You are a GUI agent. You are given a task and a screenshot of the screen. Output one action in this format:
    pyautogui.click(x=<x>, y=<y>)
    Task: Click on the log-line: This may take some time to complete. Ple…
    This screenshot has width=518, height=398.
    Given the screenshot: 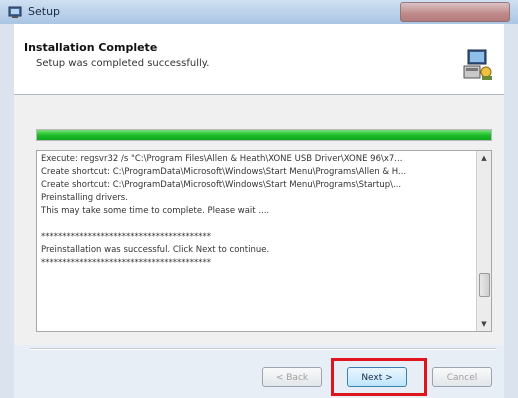 What is the action you would take?
    pyautogui.click(x=155, y=211)
    